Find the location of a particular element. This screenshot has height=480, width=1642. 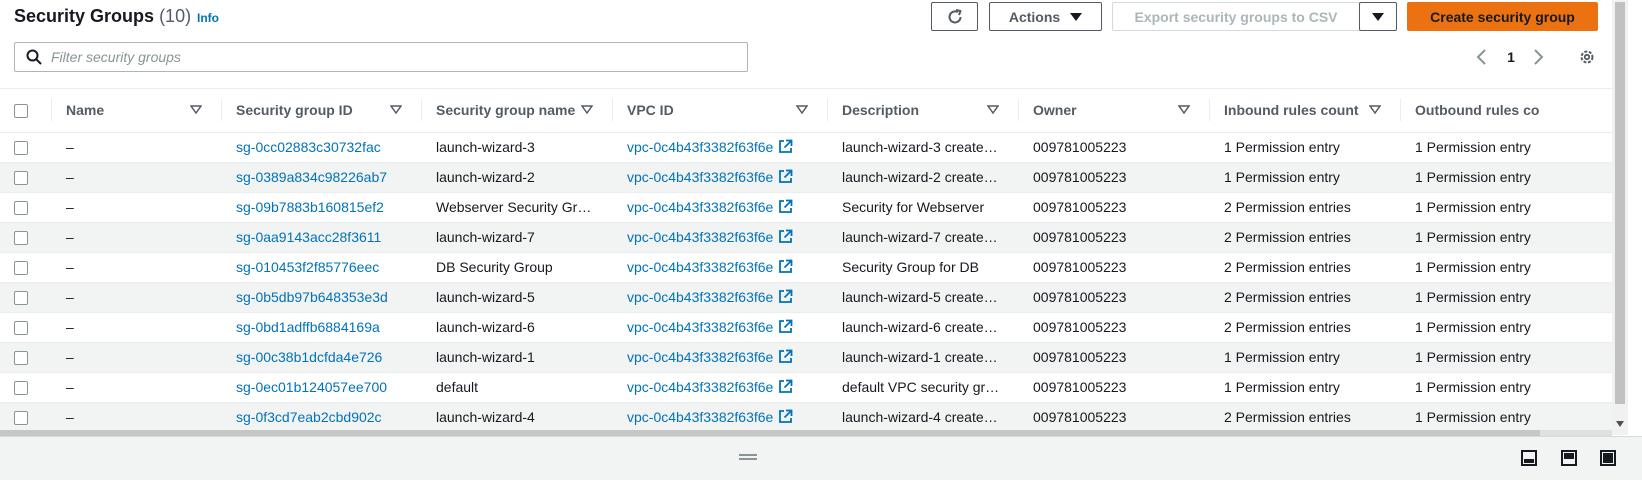

search-input is located at coordinates (391, 57).